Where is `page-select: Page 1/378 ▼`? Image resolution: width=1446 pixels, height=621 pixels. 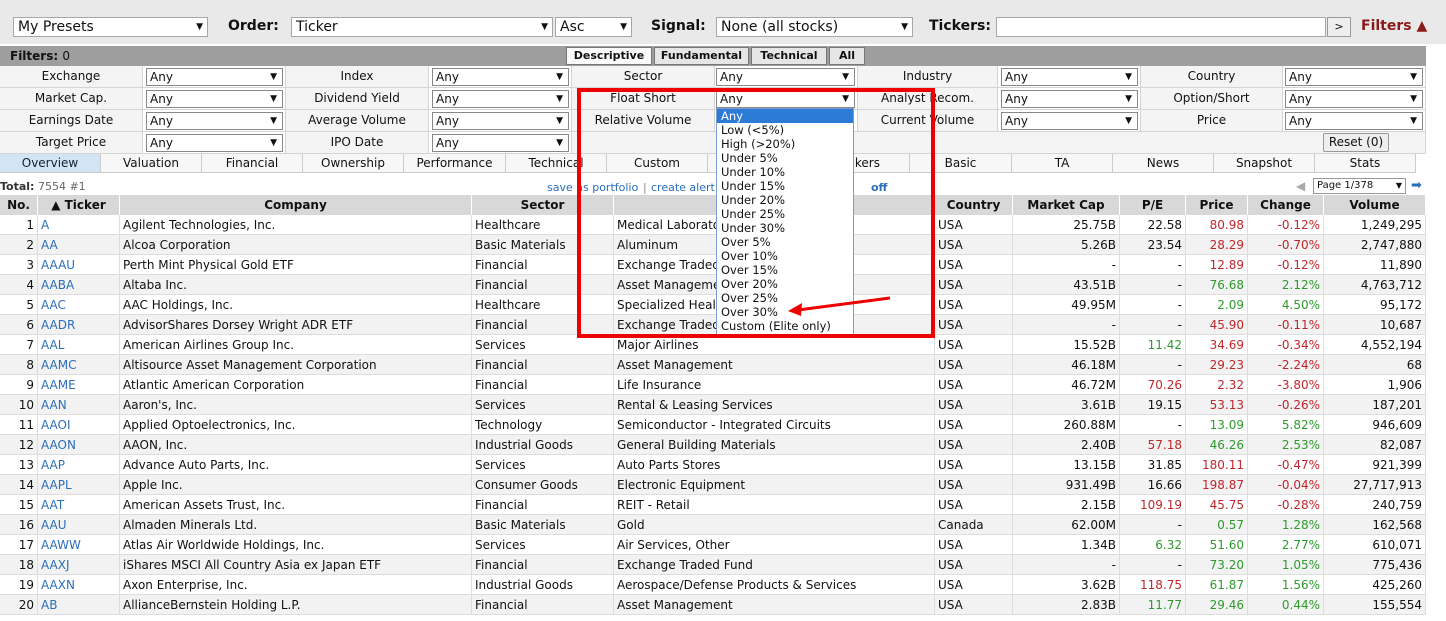 page-select: Page 1/378 ▼ is located at coordinates (1359, 186).